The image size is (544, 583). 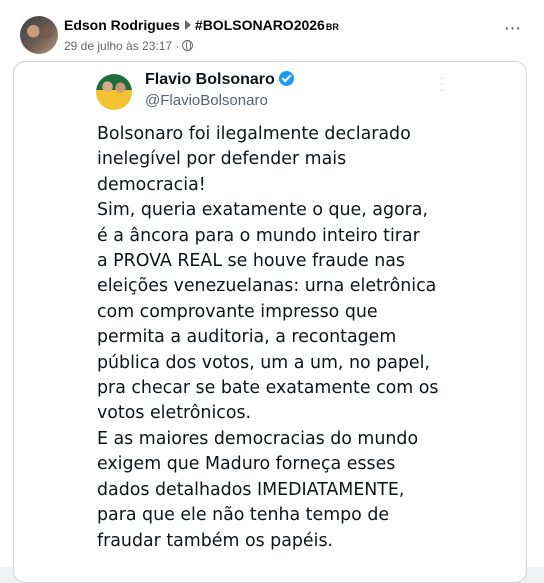 I want to click on group-name: #BOLSONARO2026, so click(x=260, y=25).